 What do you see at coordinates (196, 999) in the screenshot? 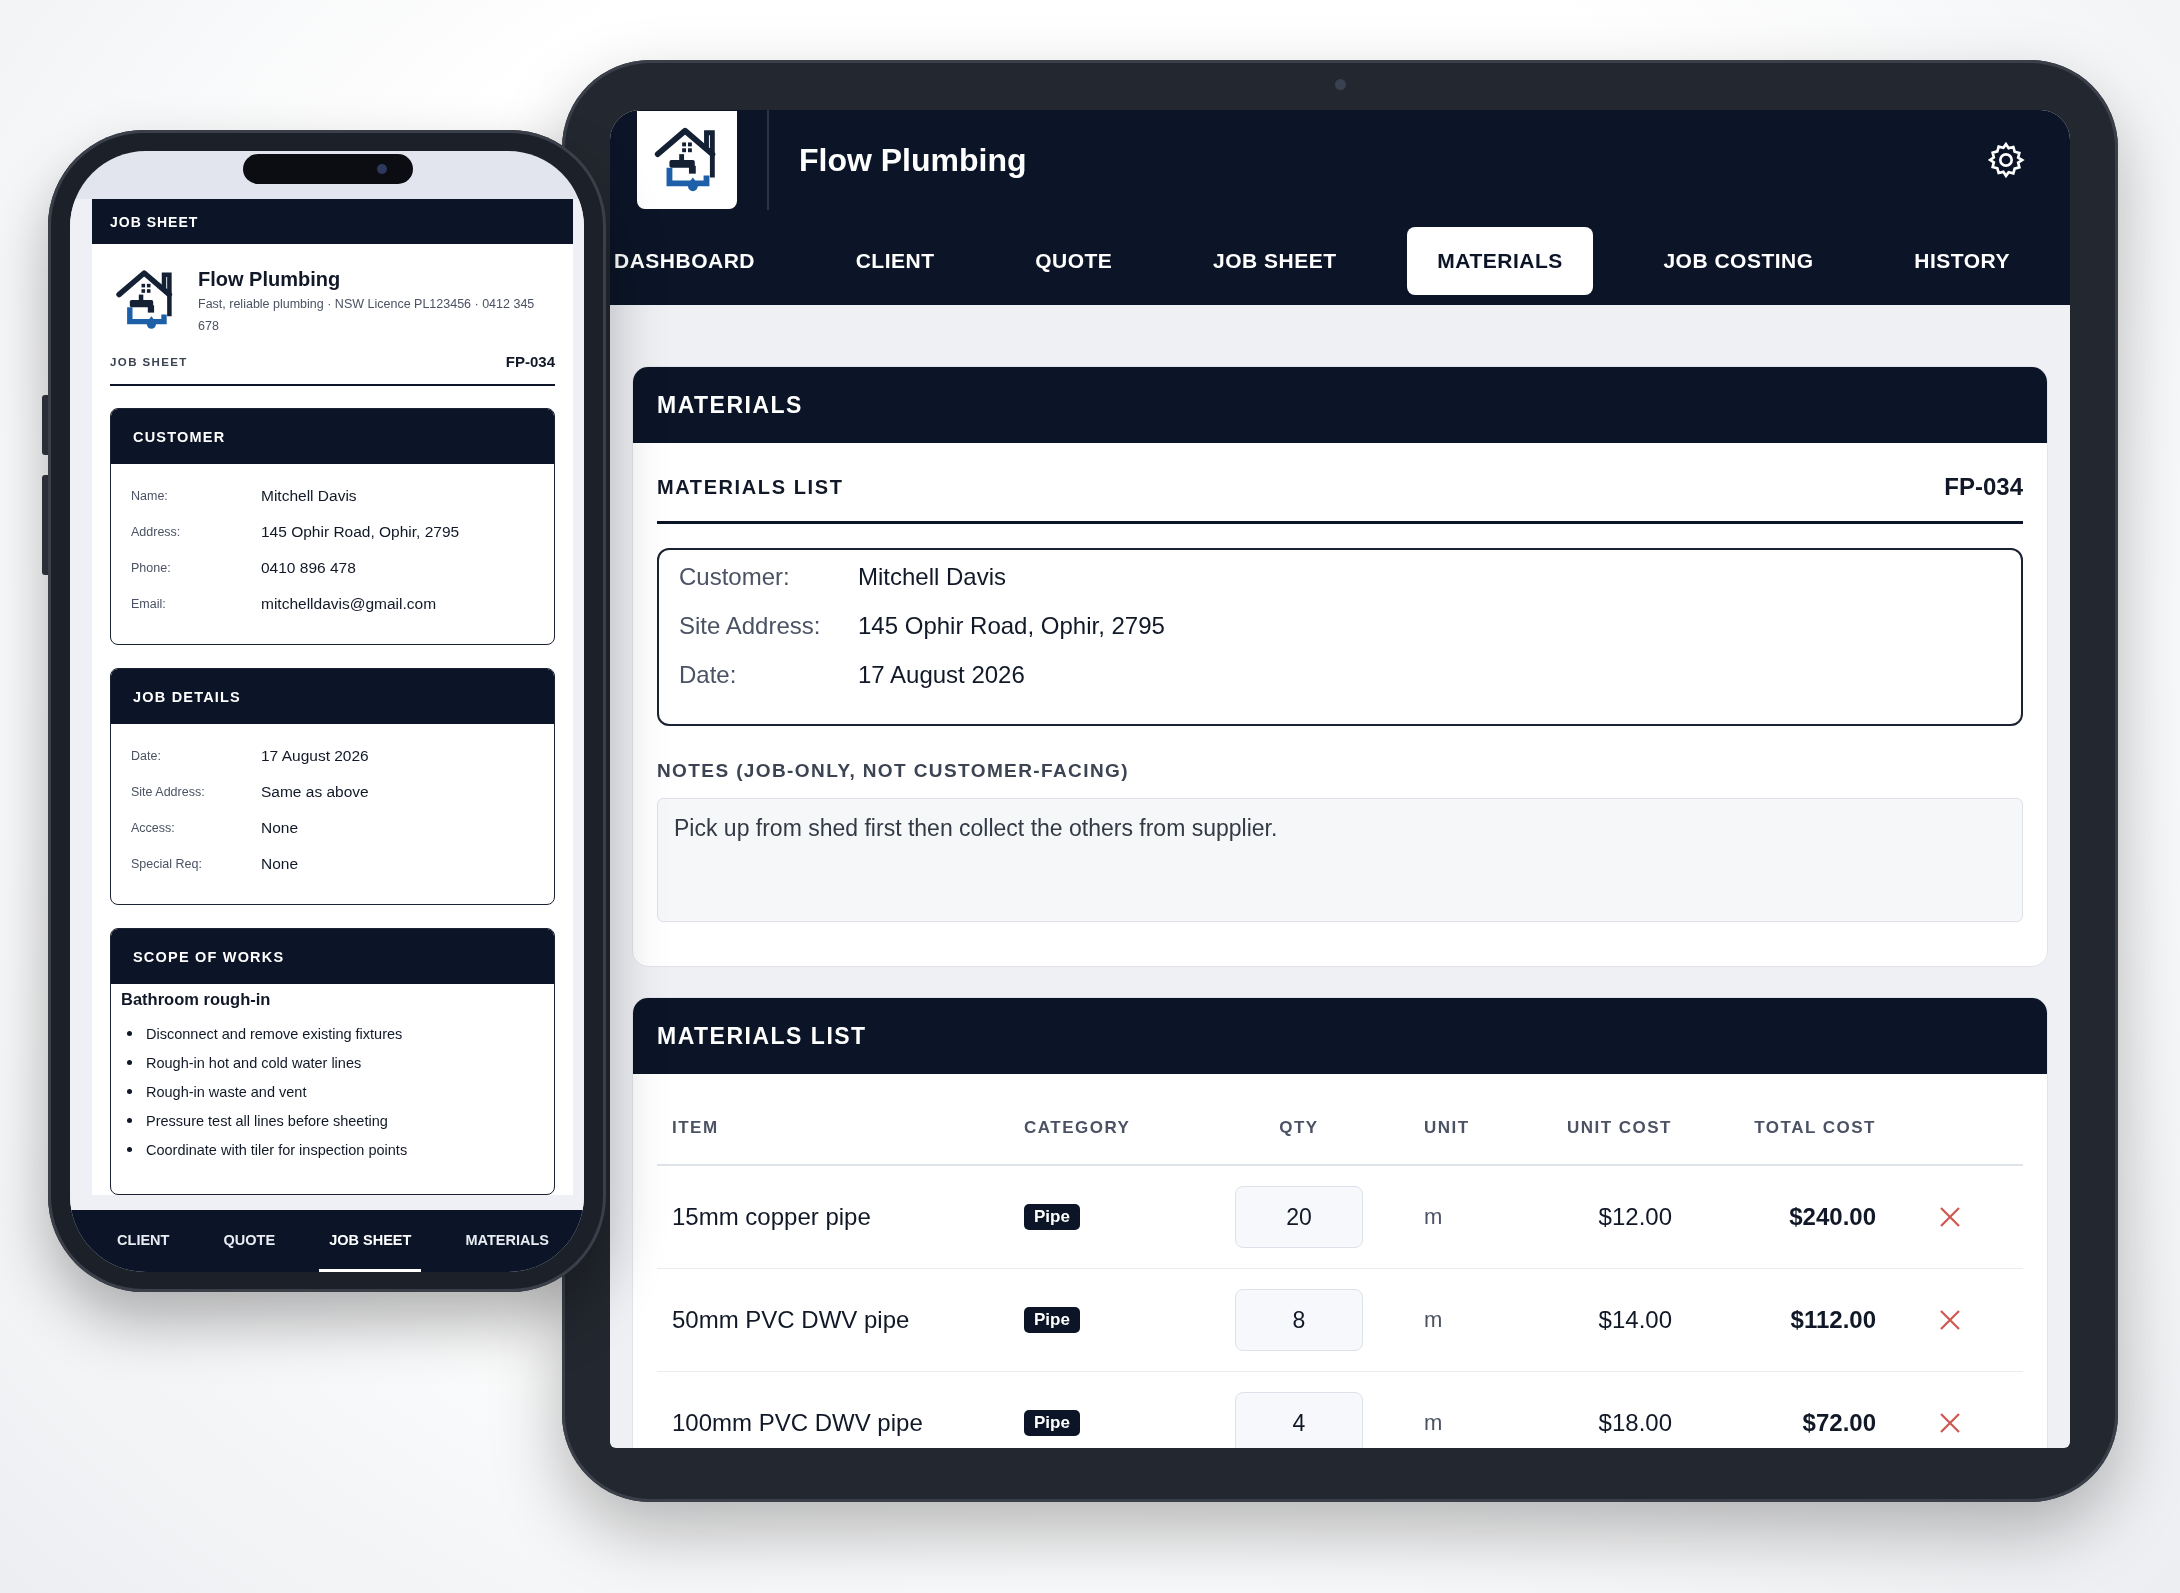
I see `scope-heading: Bathroom rough-in` at bounding box center [196, 999].